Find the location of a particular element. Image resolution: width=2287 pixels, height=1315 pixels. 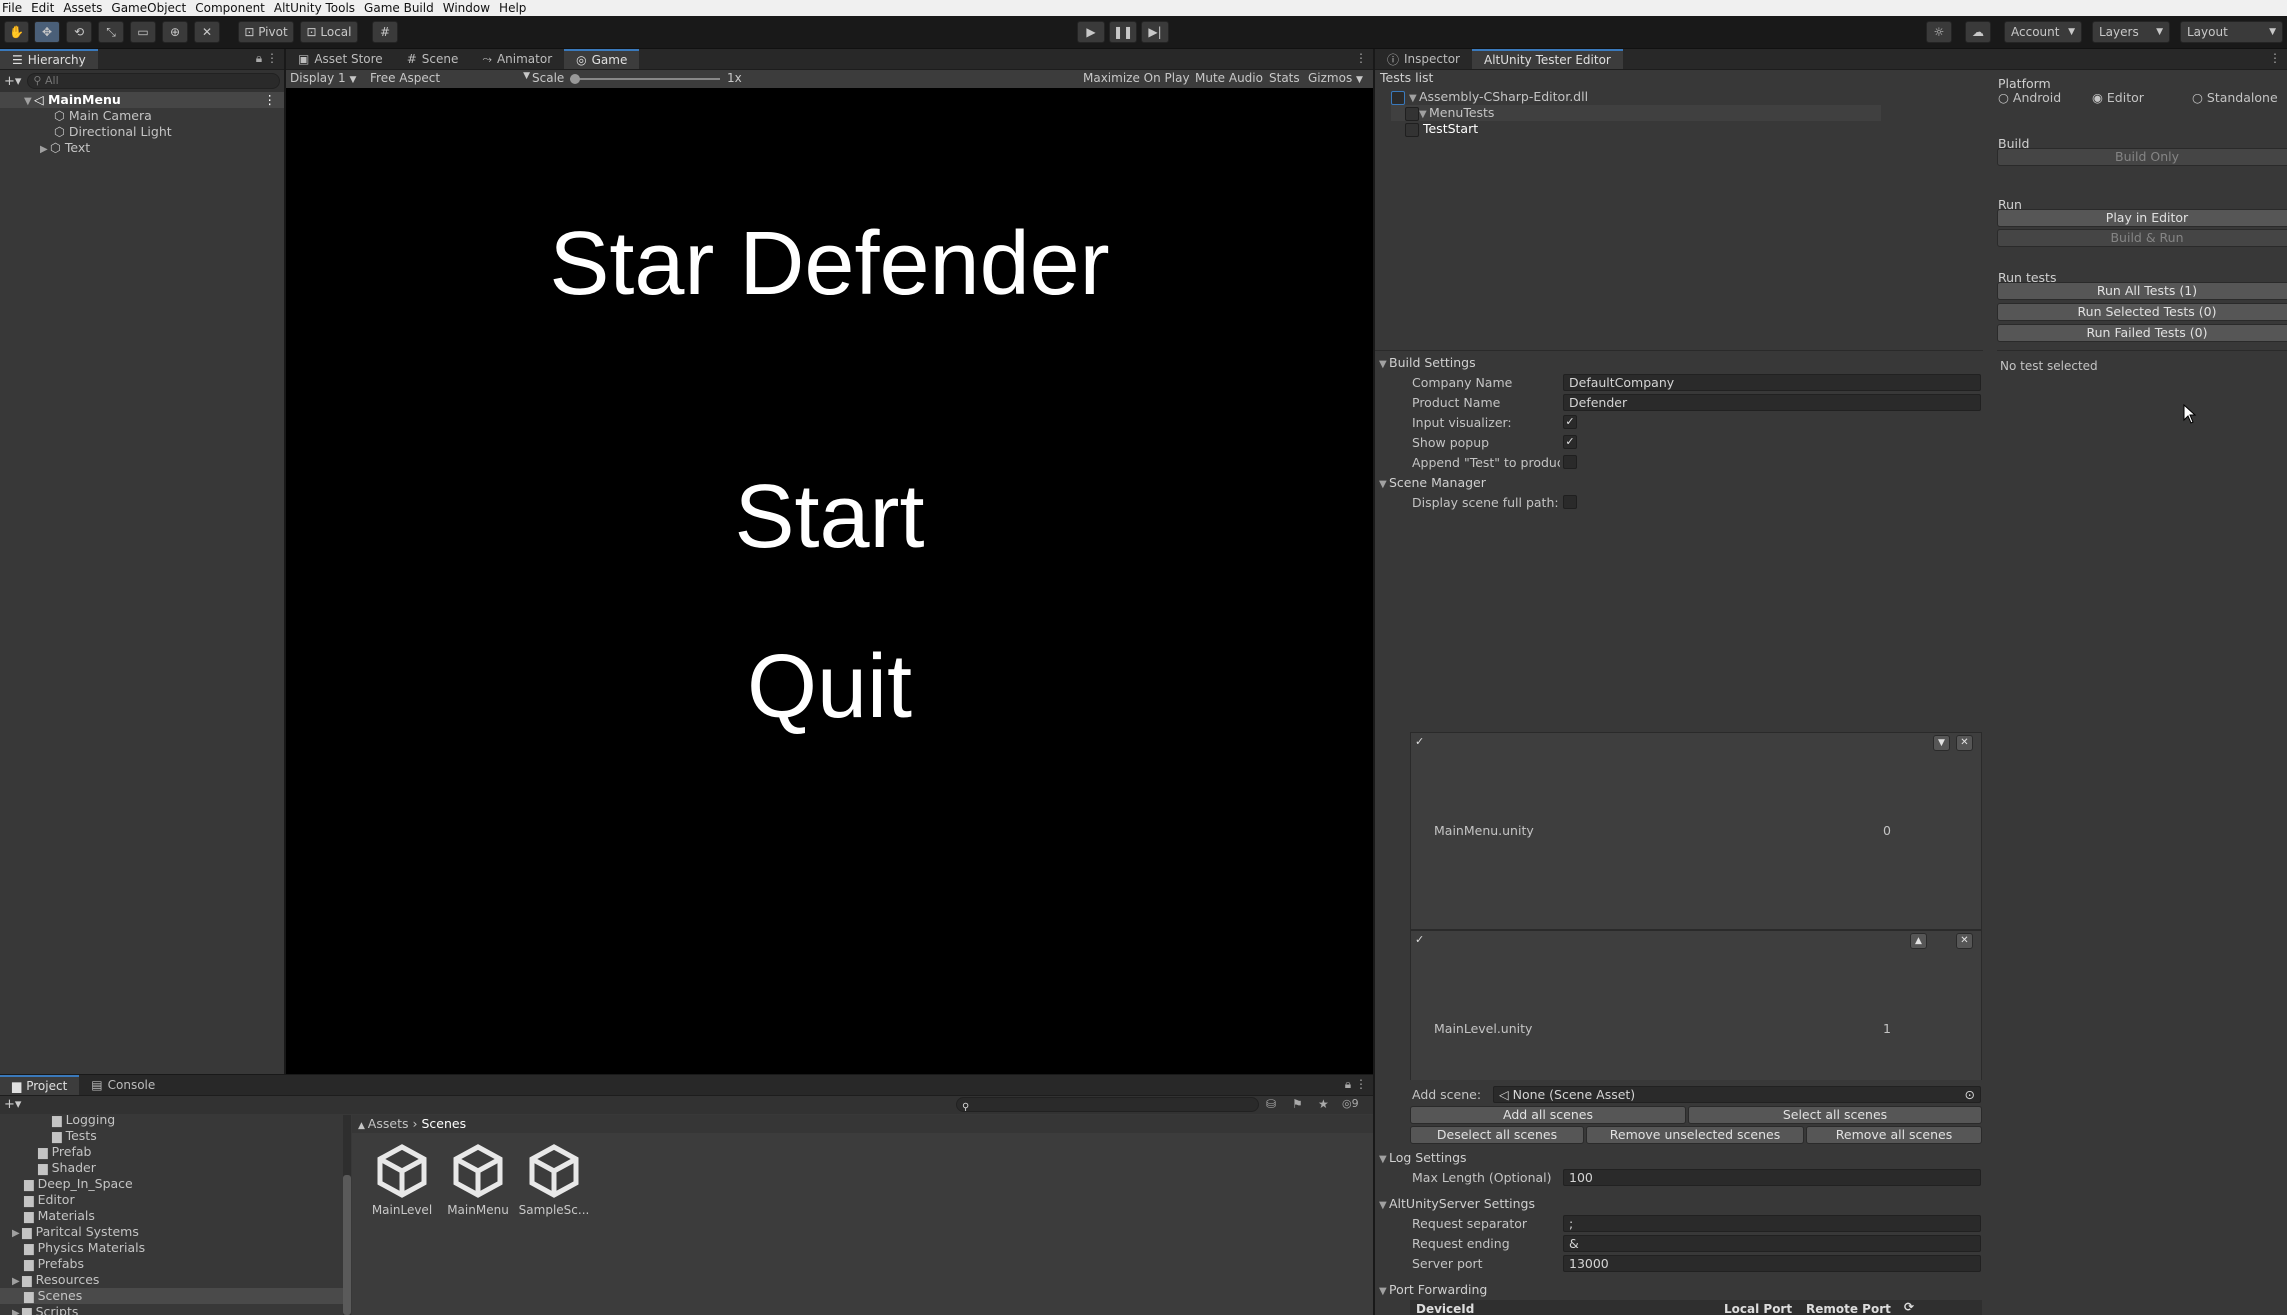

suite-checkbox is located at coordinates (1412, 113).